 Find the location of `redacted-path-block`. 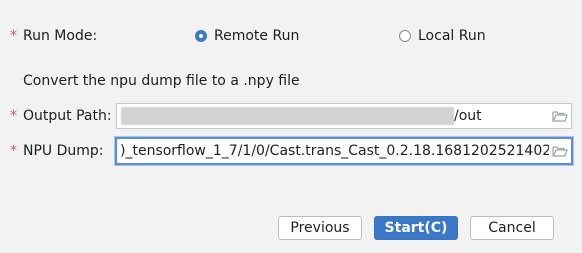

redacted-path-block is located at coordinates (287, 116).